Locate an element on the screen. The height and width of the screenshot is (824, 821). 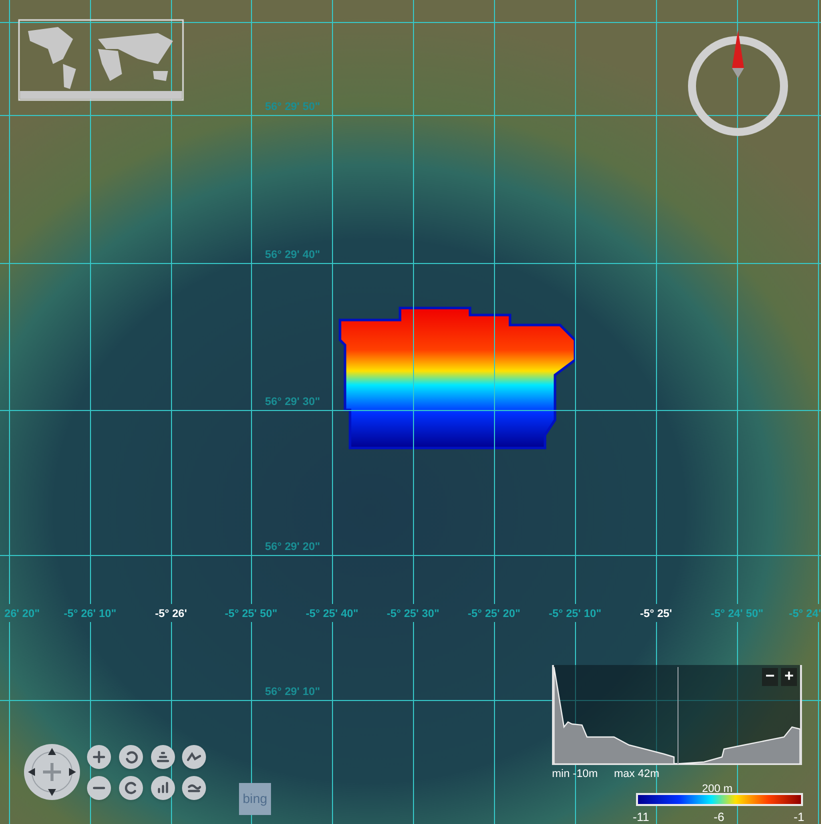
longitude-label: -5° 25' is located at coordinates (656, 614).